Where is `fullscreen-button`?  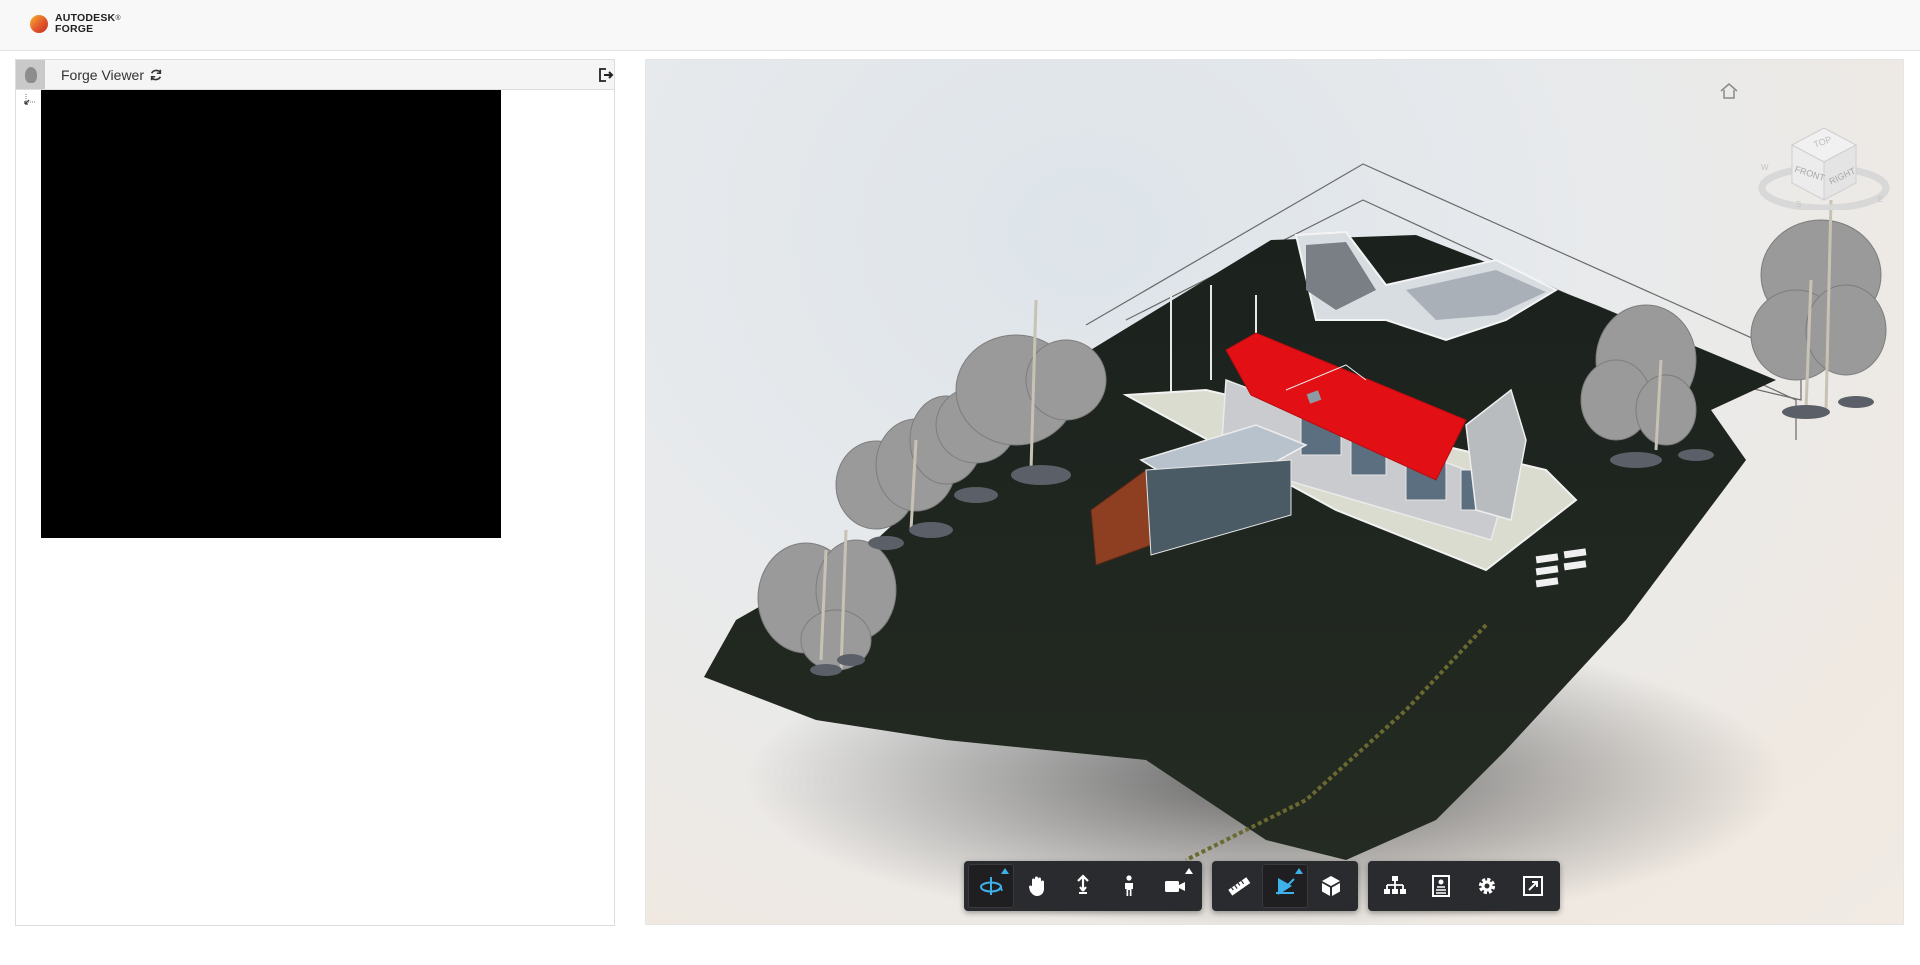 fullscreen-button is located at coordinates (1533, 886).